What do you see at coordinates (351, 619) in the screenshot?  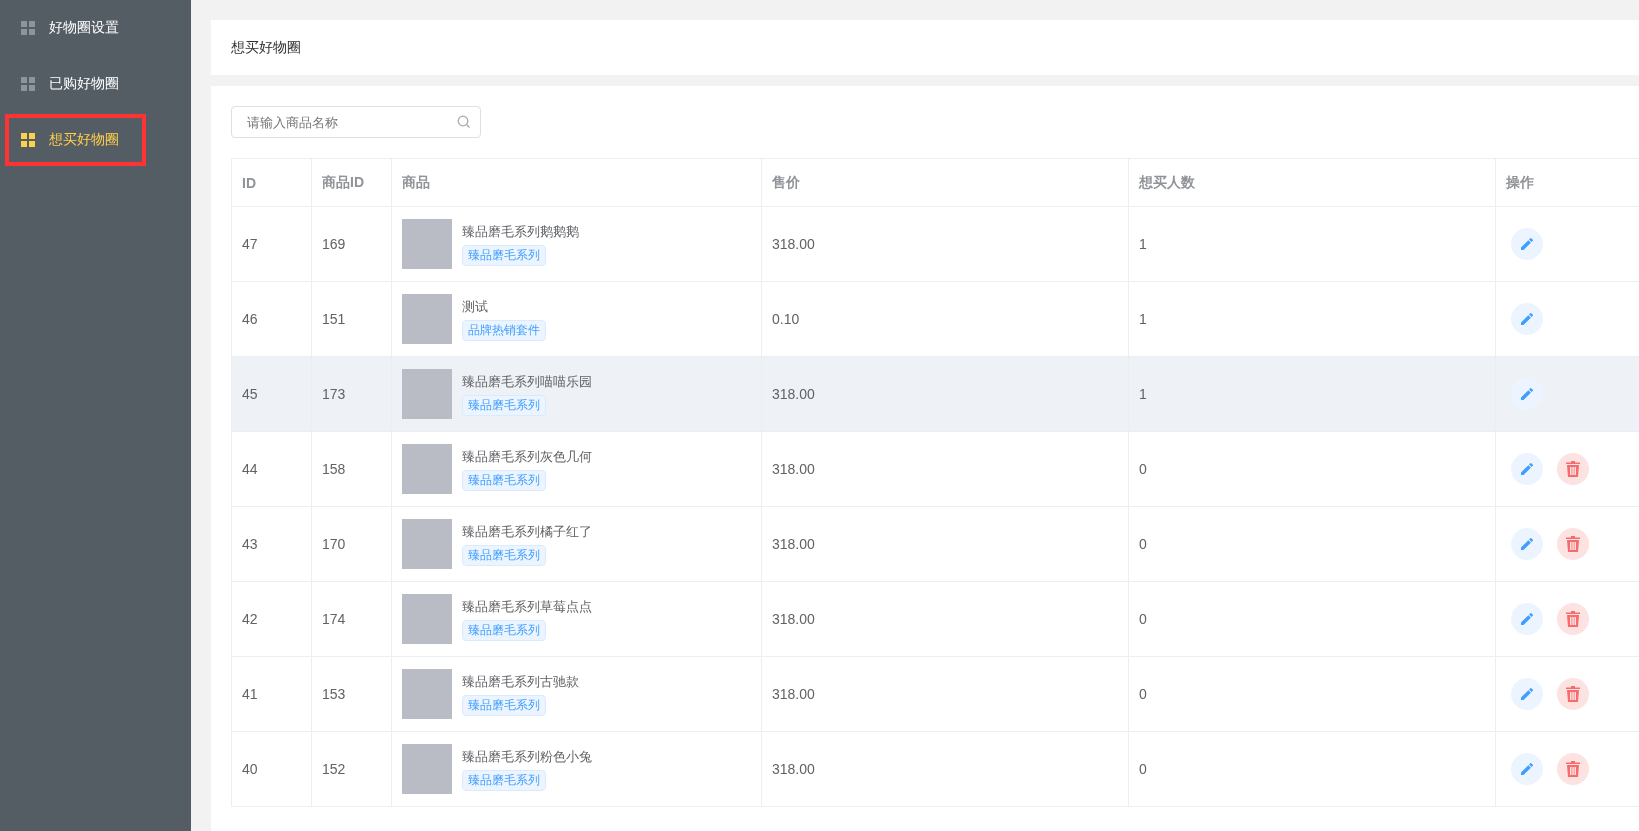 I see `table-cell: 174` at bounding box center [351, 619].